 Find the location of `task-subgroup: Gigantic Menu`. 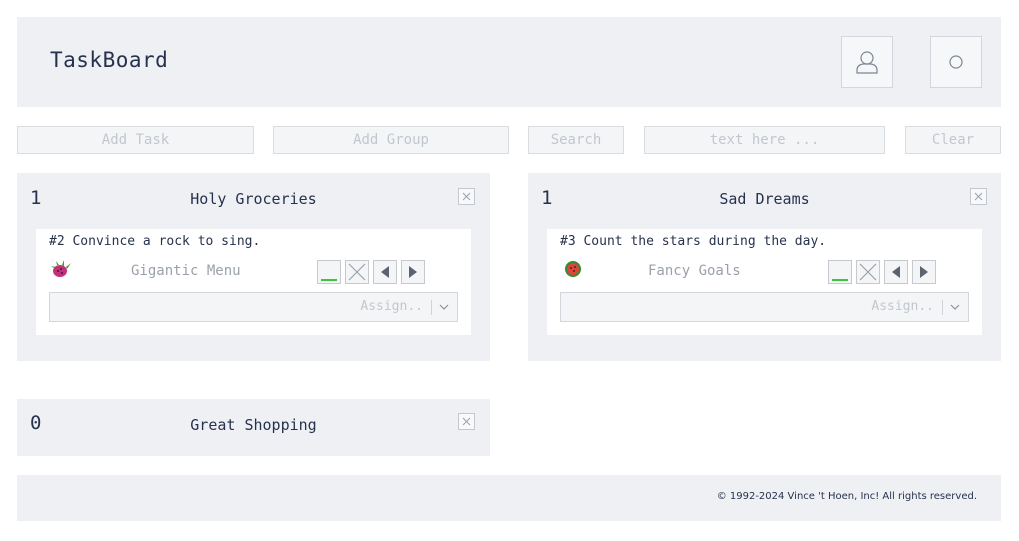

task-subgroup: Gigantic Menu is located at coordinates (186, 271).